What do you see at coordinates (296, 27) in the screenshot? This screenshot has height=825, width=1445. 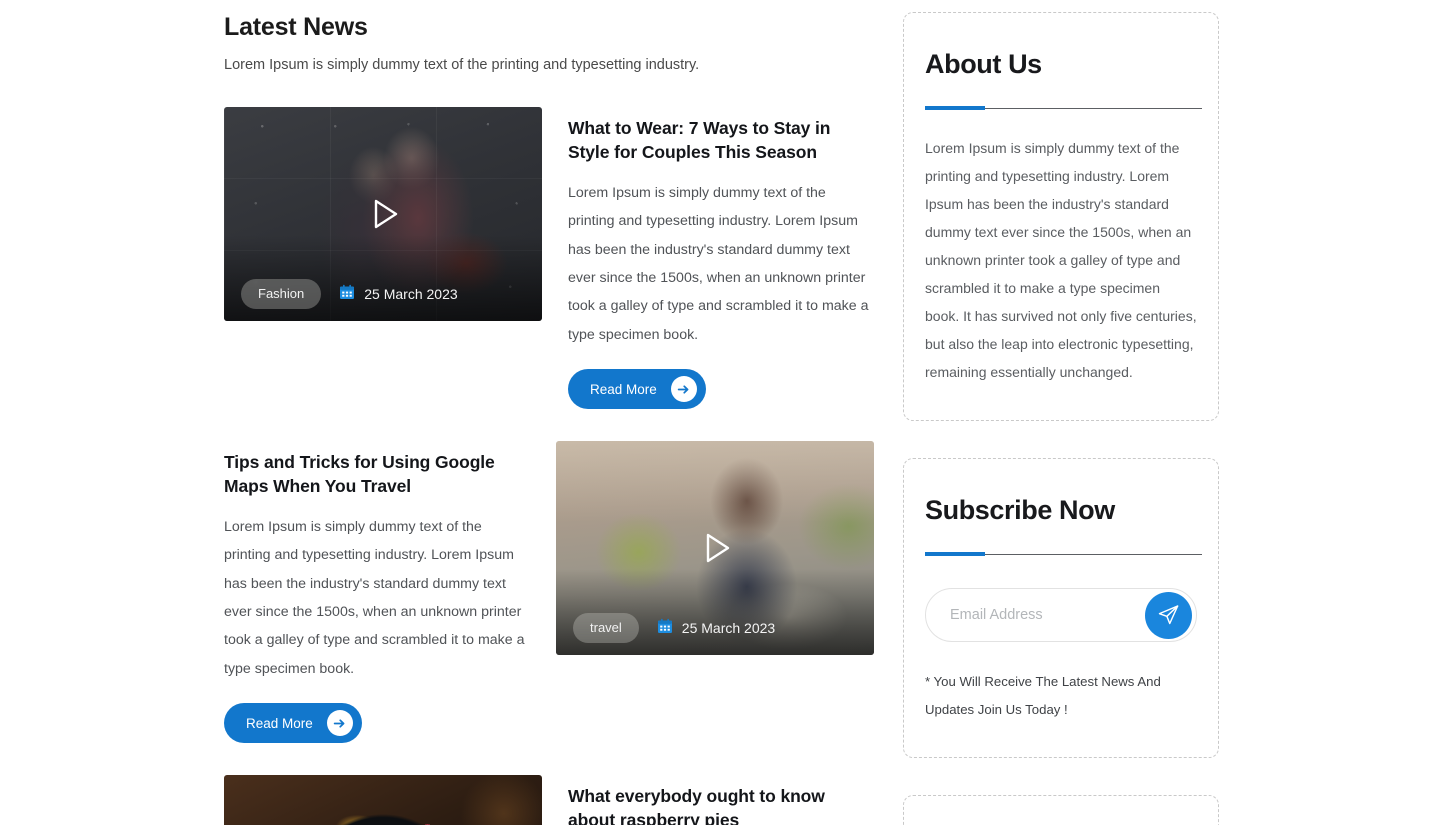 I see `page-title: Latest News` at bounding box center [296, 27].